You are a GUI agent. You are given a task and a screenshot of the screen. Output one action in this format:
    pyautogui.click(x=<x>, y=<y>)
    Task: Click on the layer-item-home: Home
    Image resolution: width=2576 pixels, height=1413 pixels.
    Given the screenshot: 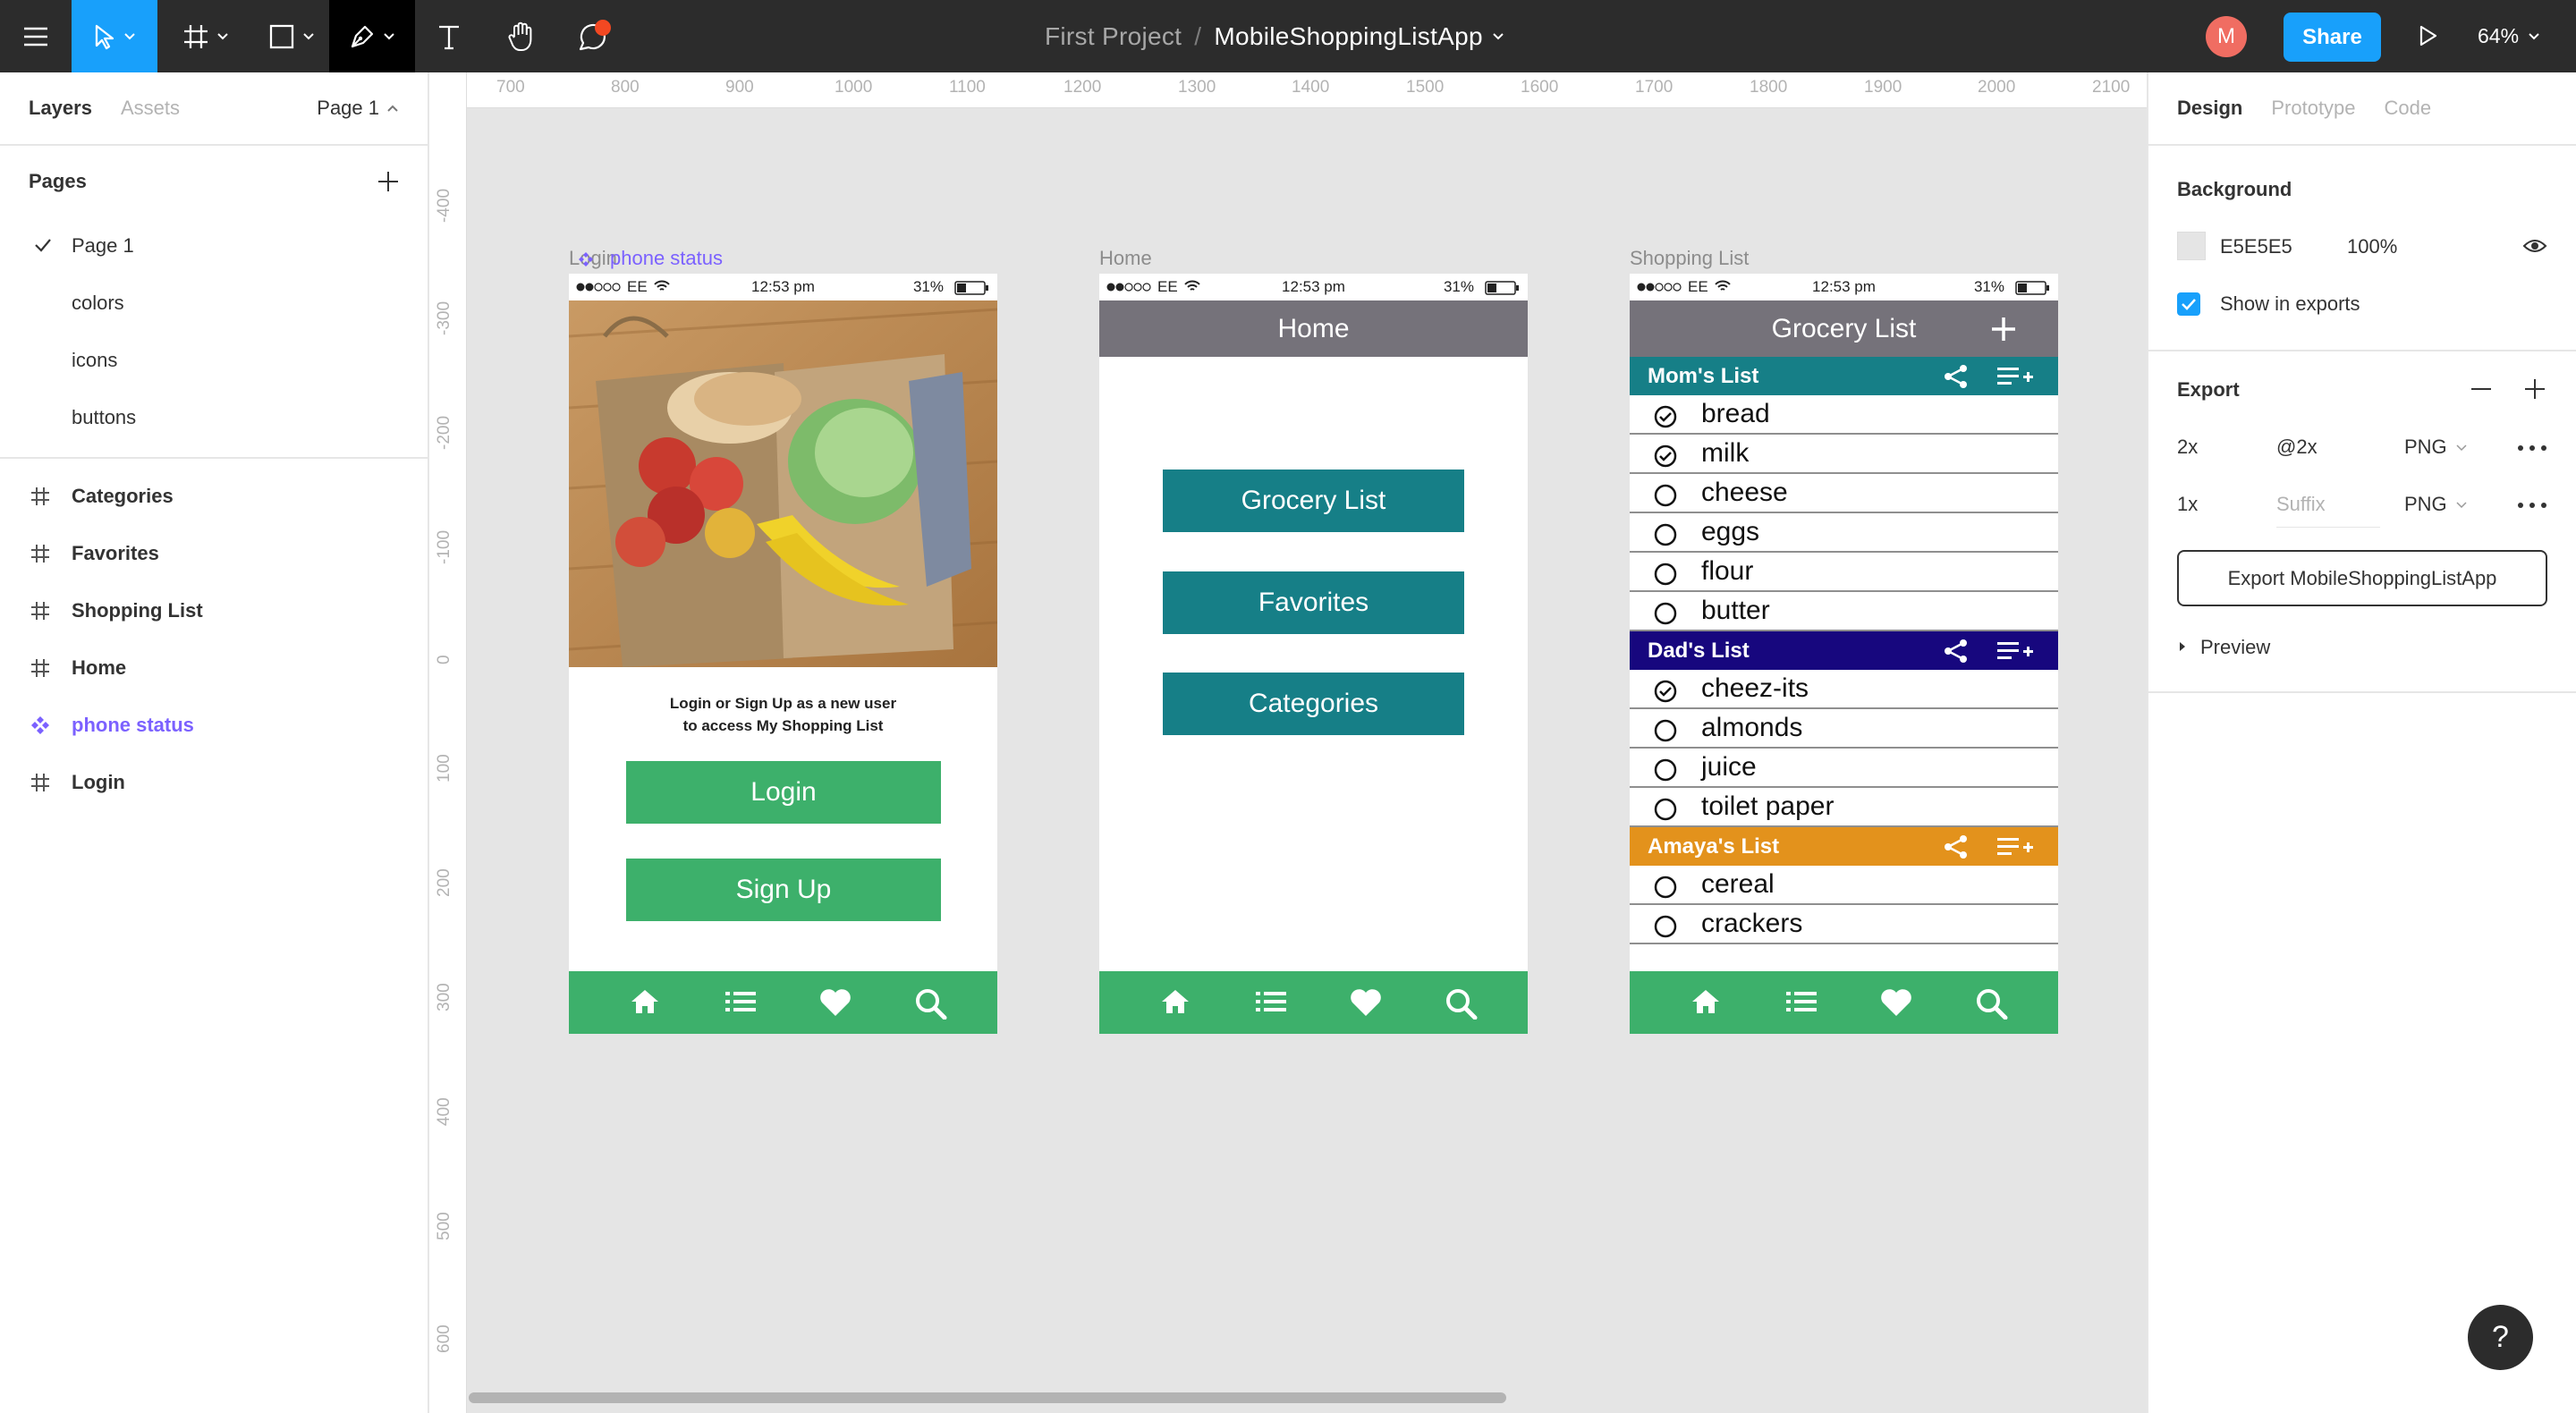 What is the action you would take?
    pyautogui.click(x=214, y=668)
    